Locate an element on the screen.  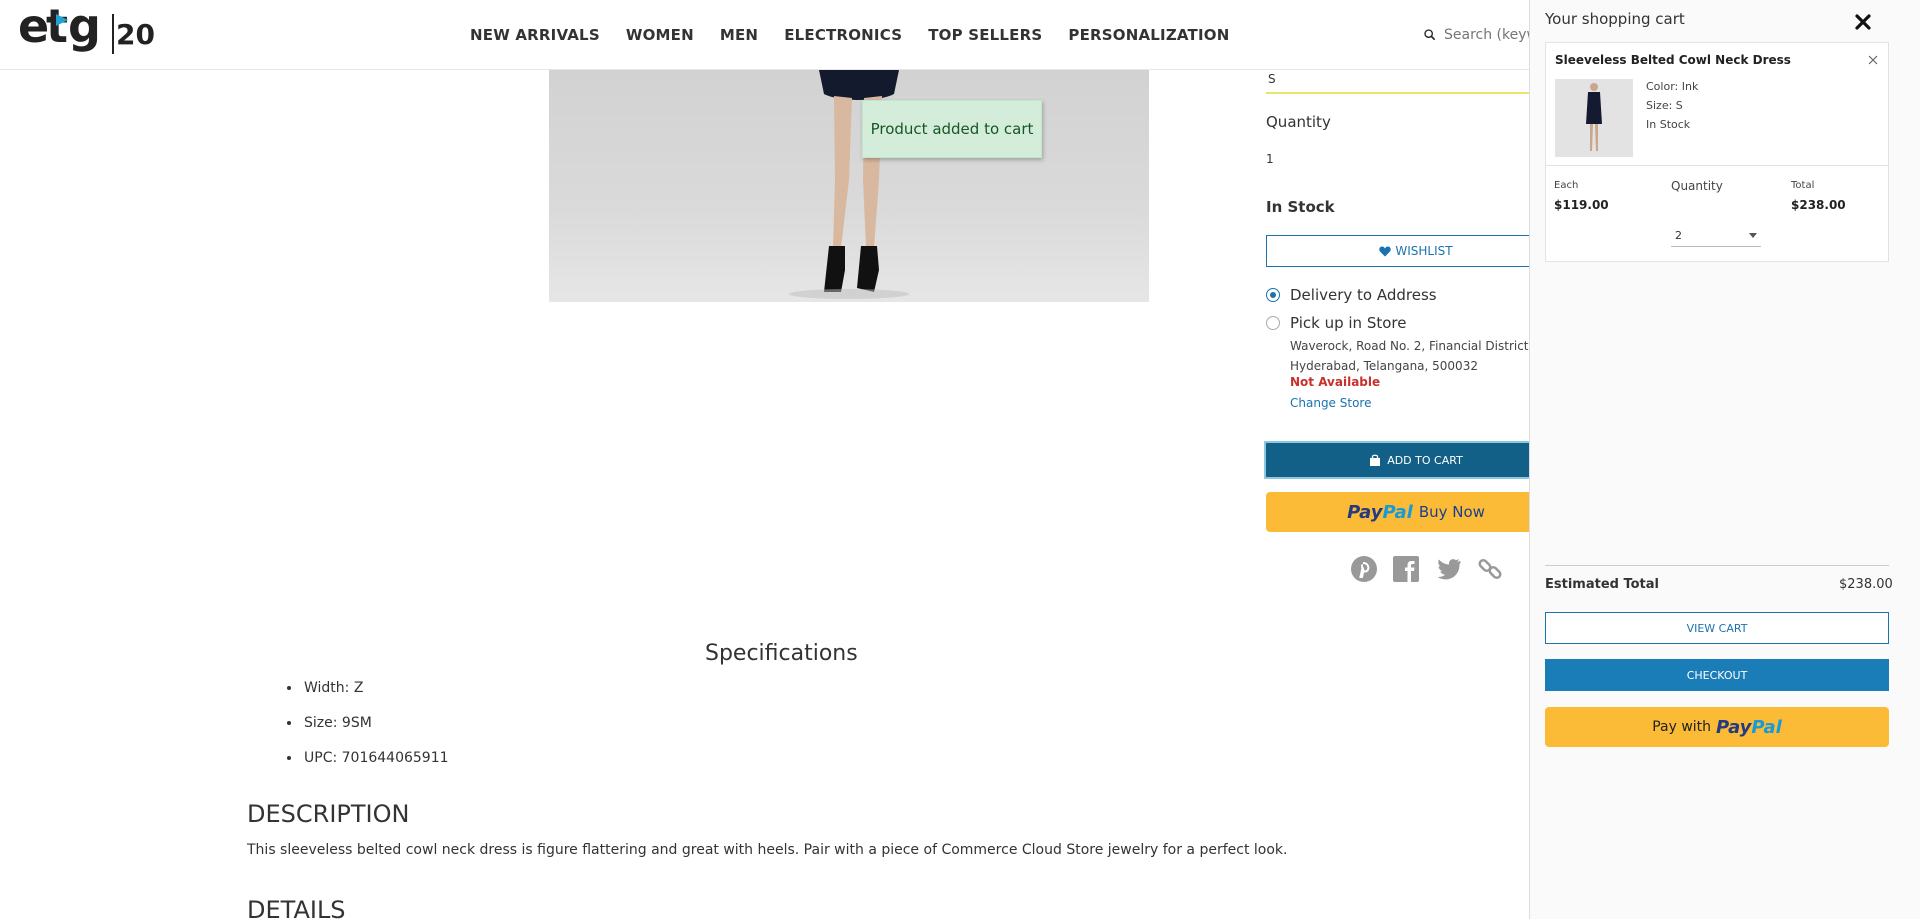
nav-new-arrivals: NEW ARRIVALS is located at coordinates (535, 35).